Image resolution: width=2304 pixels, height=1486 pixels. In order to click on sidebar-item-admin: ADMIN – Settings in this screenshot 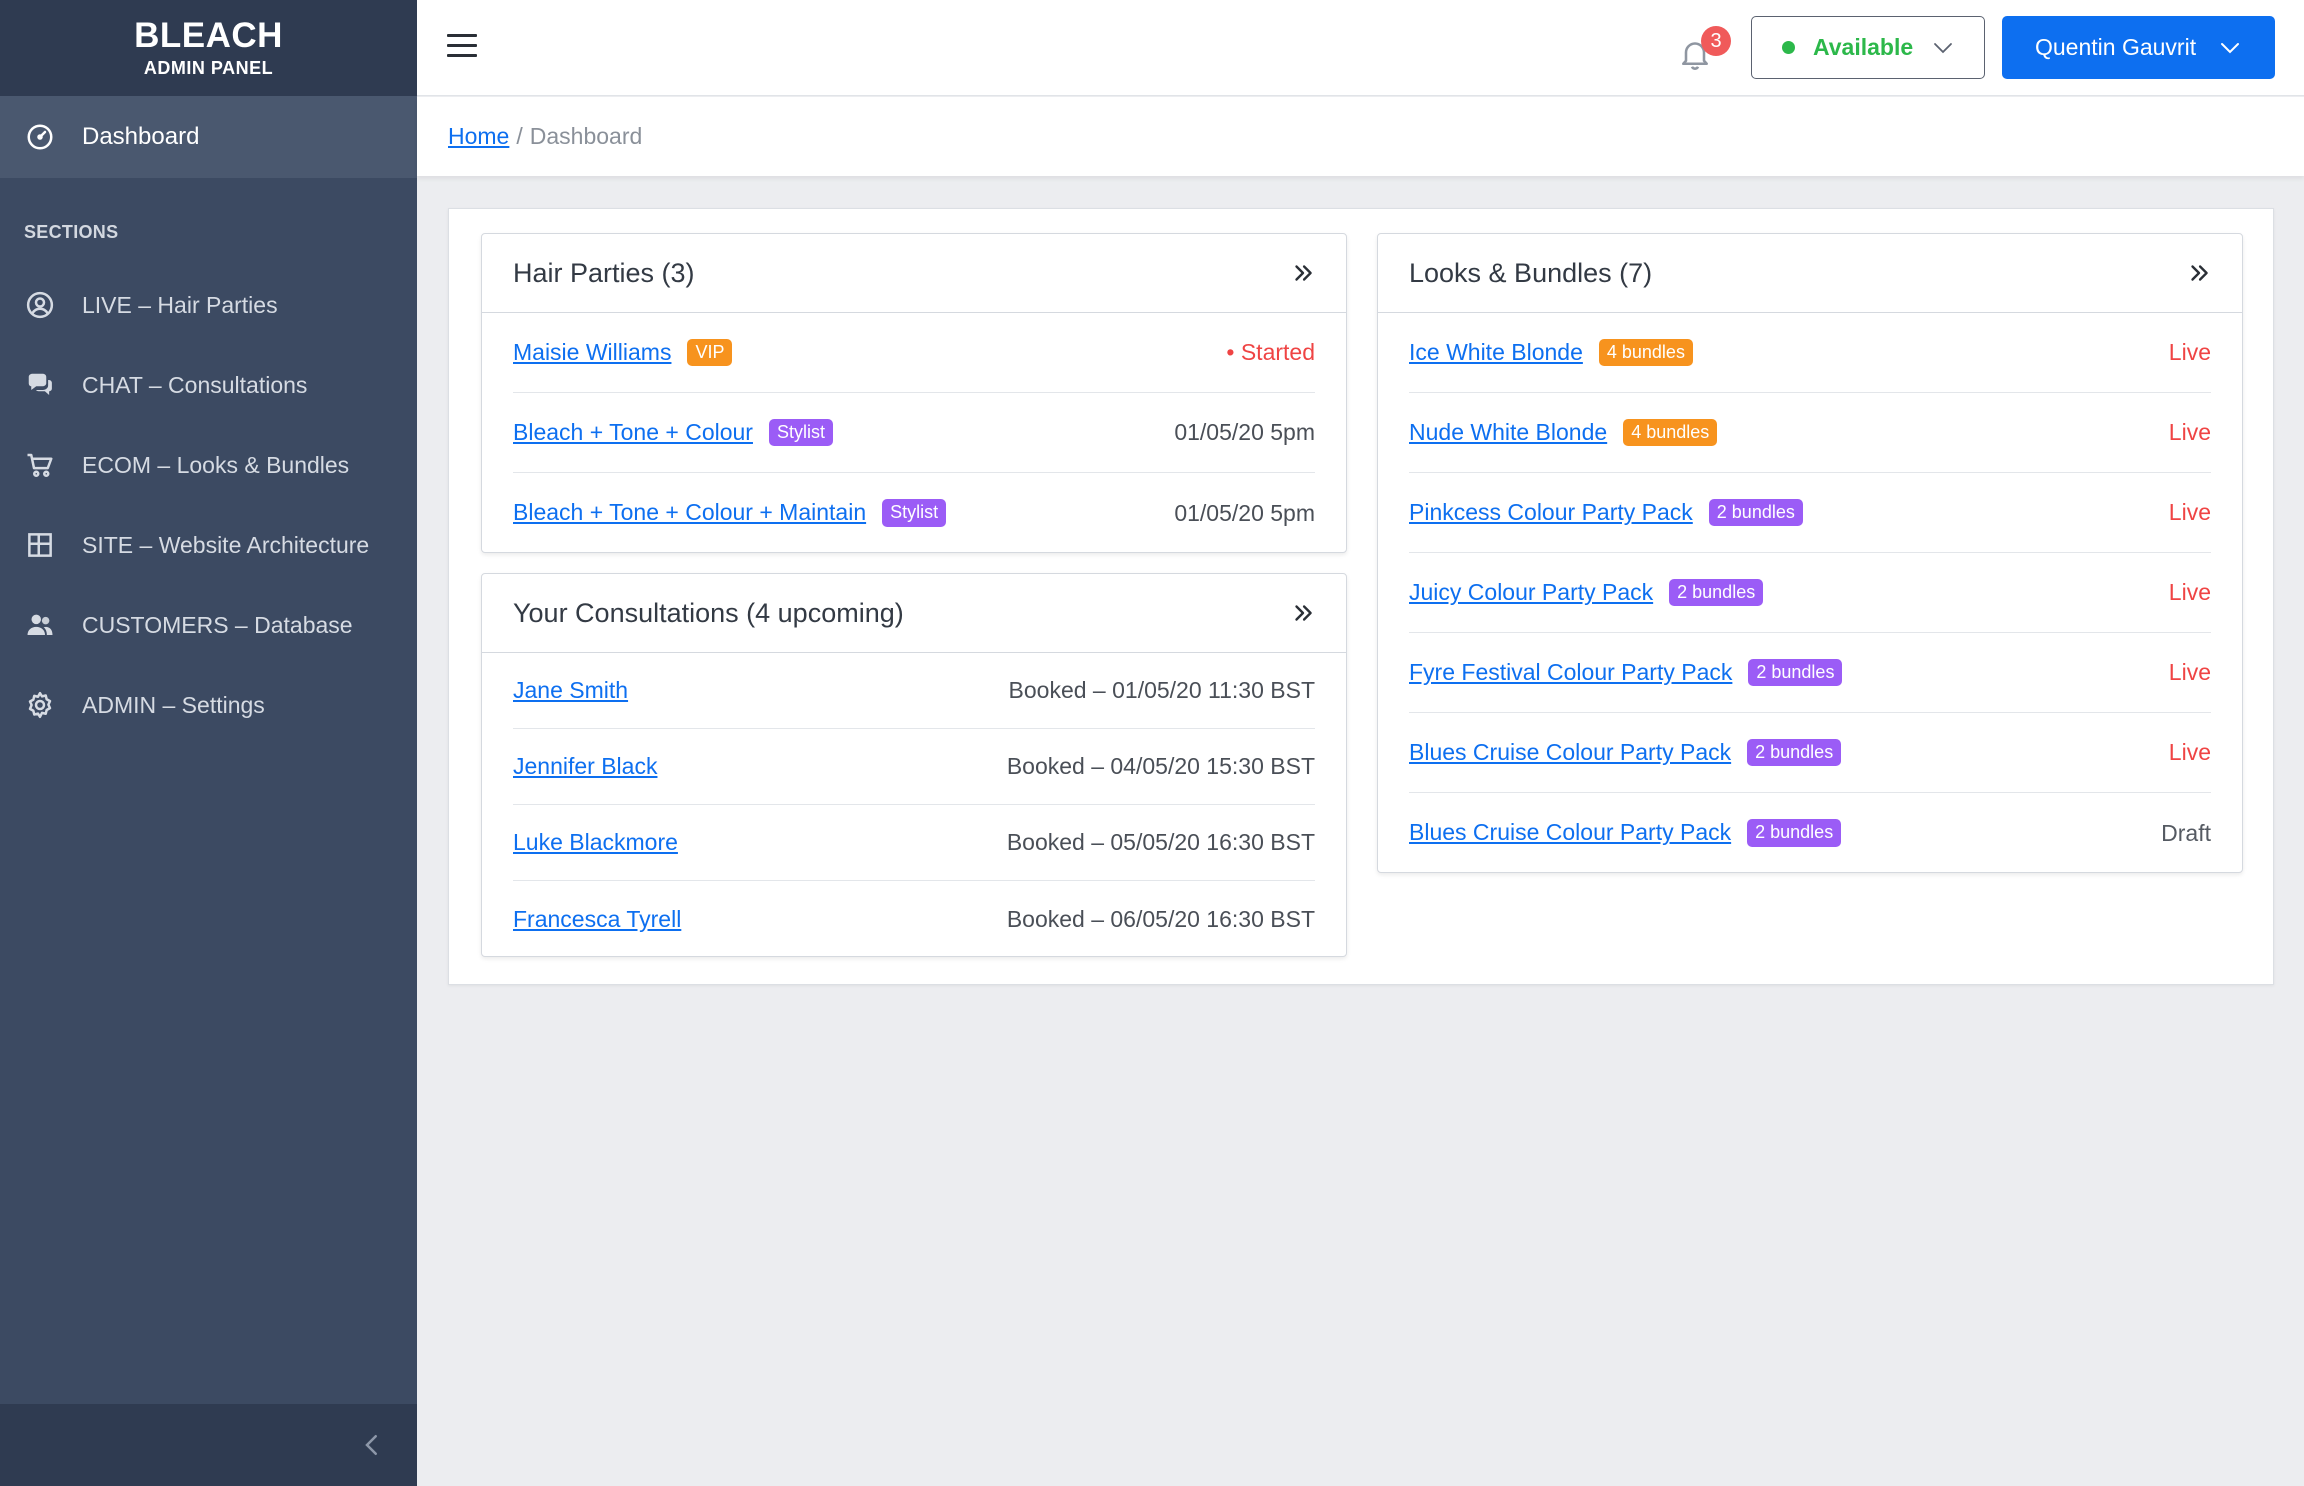, I will do `click(208, 705)`.